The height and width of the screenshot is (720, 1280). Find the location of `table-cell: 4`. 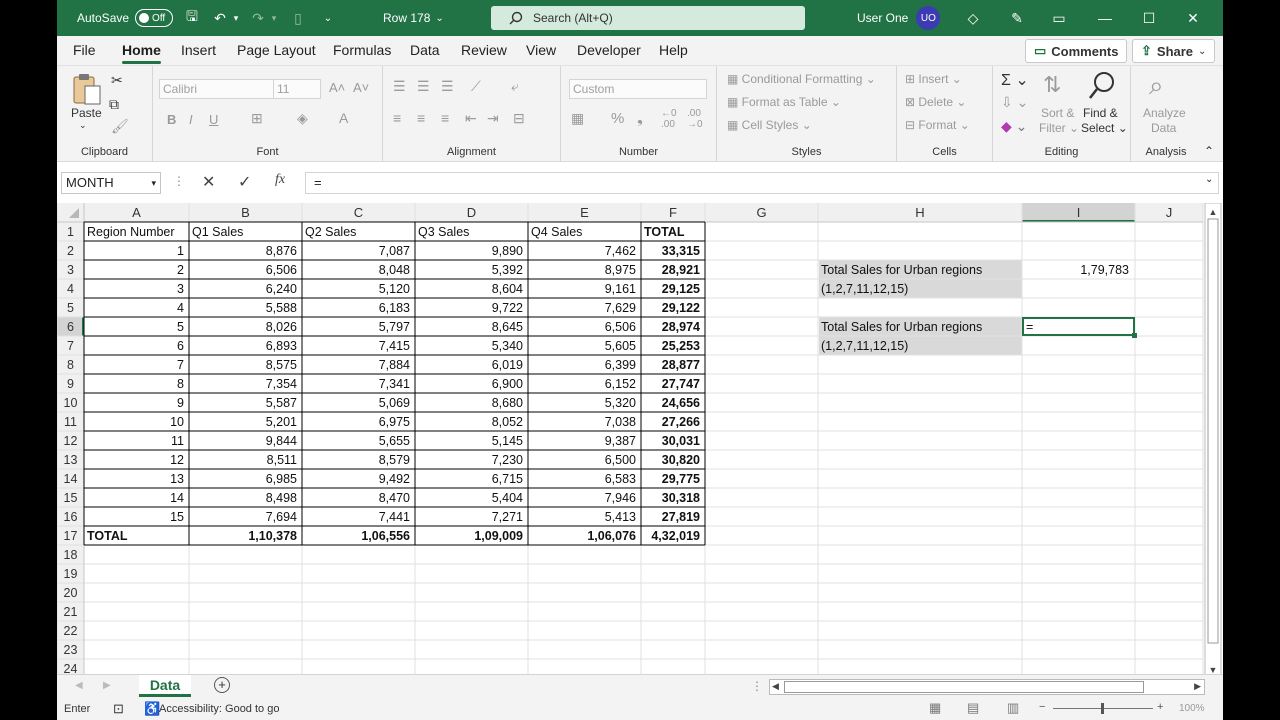

table-cell: 4 is located at coordinates (180, 308).